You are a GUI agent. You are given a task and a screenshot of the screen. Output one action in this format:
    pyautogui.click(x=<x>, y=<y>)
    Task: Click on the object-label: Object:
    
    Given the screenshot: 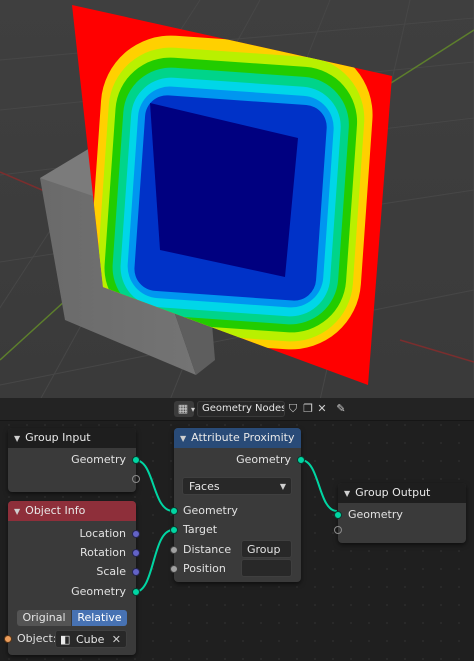 What is the action you would take?
    pyautogui.click(x=37, y=638)
    